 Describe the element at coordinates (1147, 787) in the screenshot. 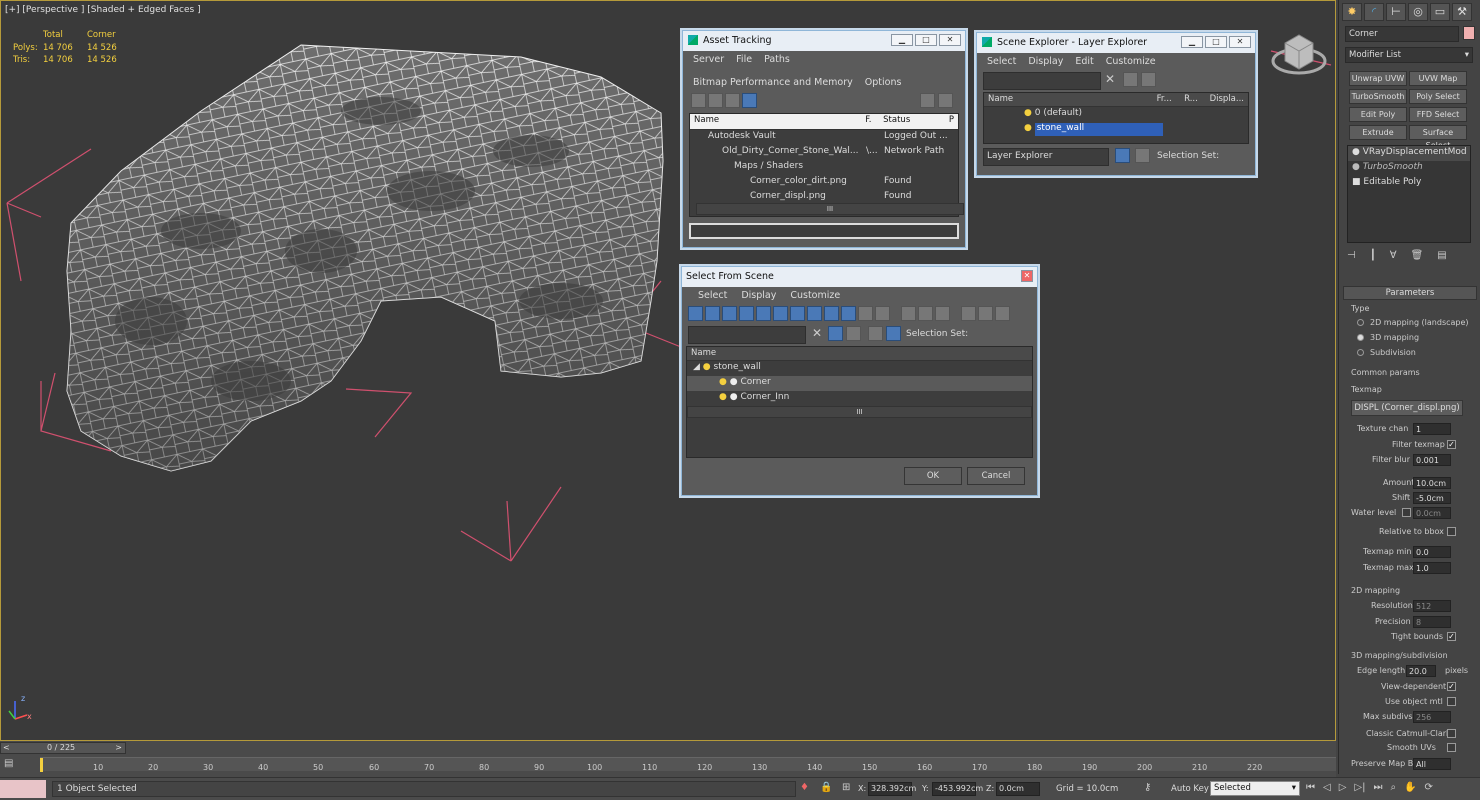

I see `key-icon: ⚷` at that location.